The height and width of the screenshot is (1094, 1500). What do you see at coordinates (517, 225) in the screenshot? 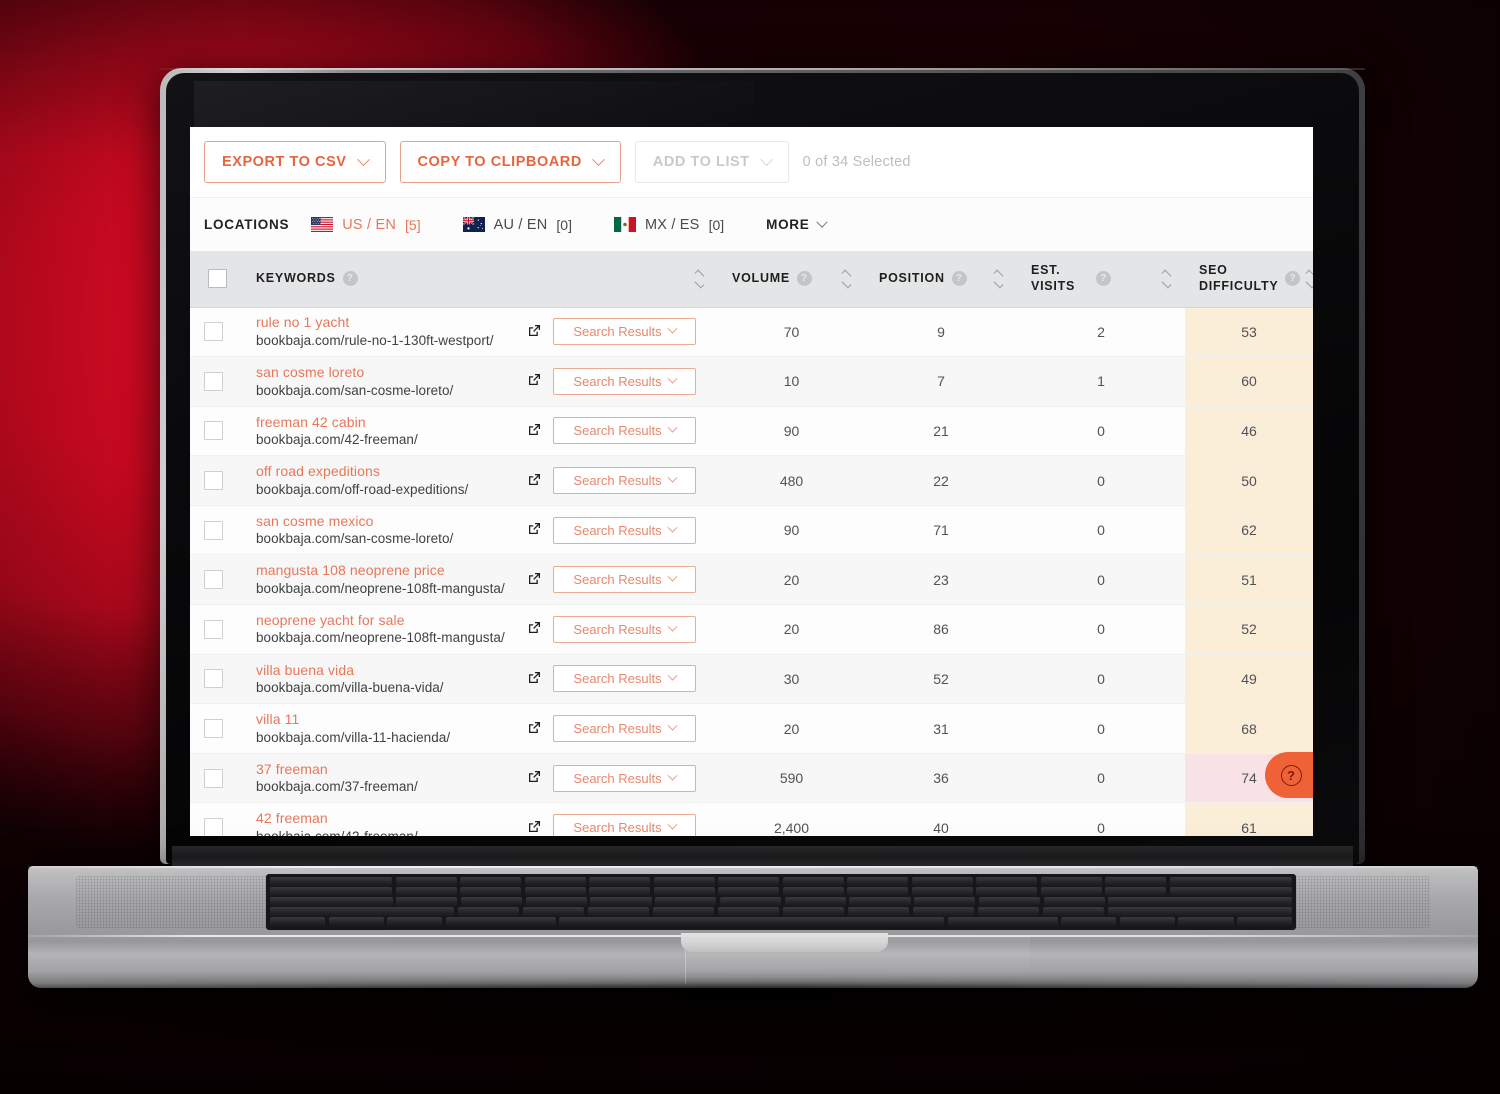
I see `location-tab-au: AU / EN [0]` at bounding box center [517, 225].